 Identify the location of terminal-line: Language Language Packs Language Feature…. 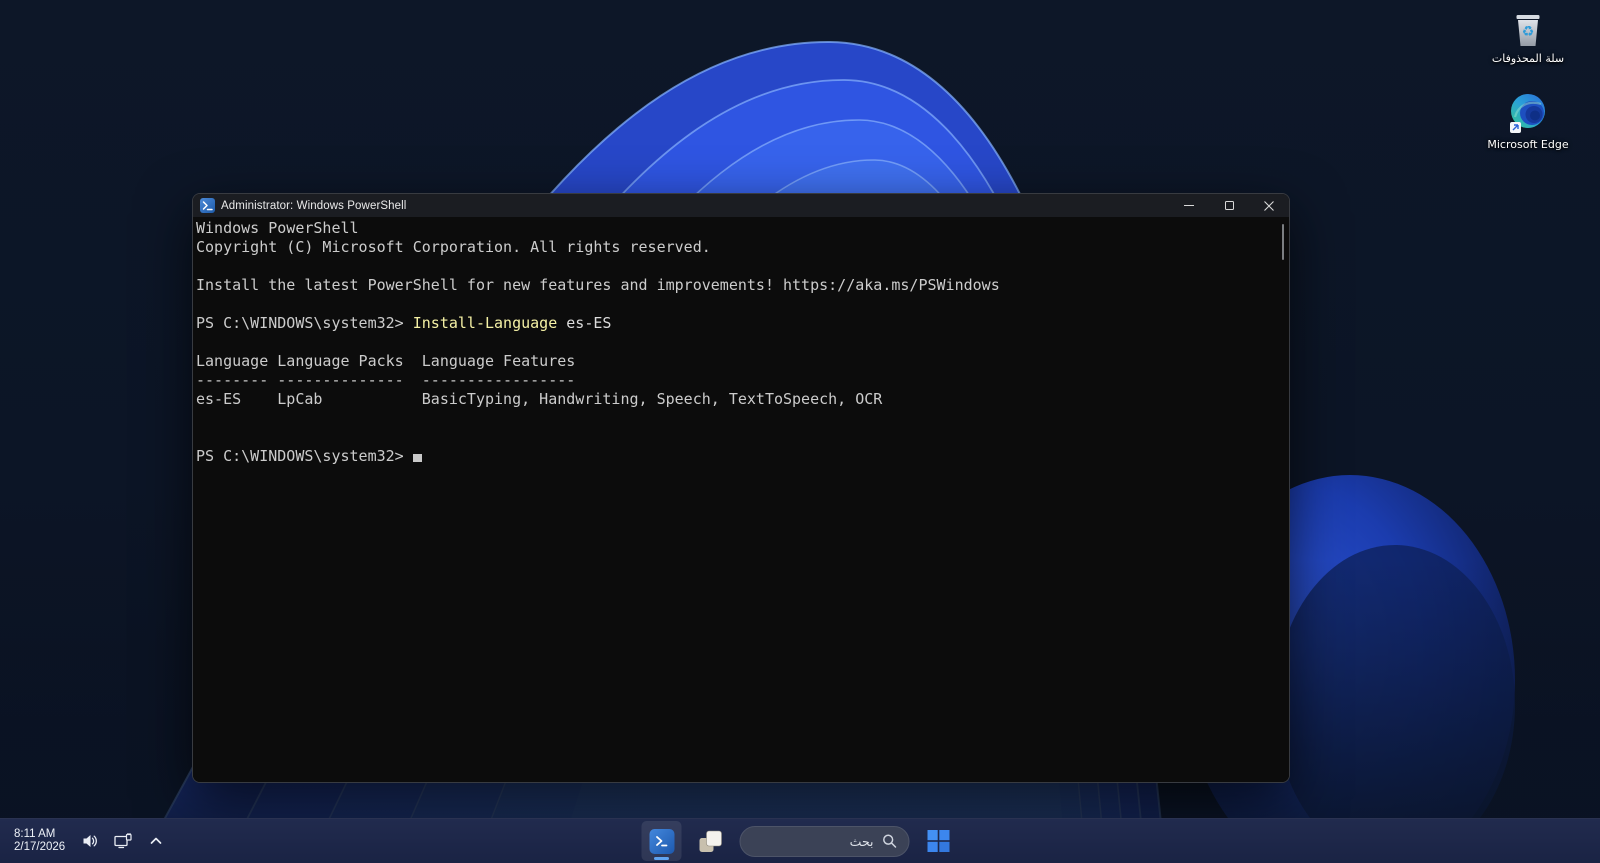
(386, 361).